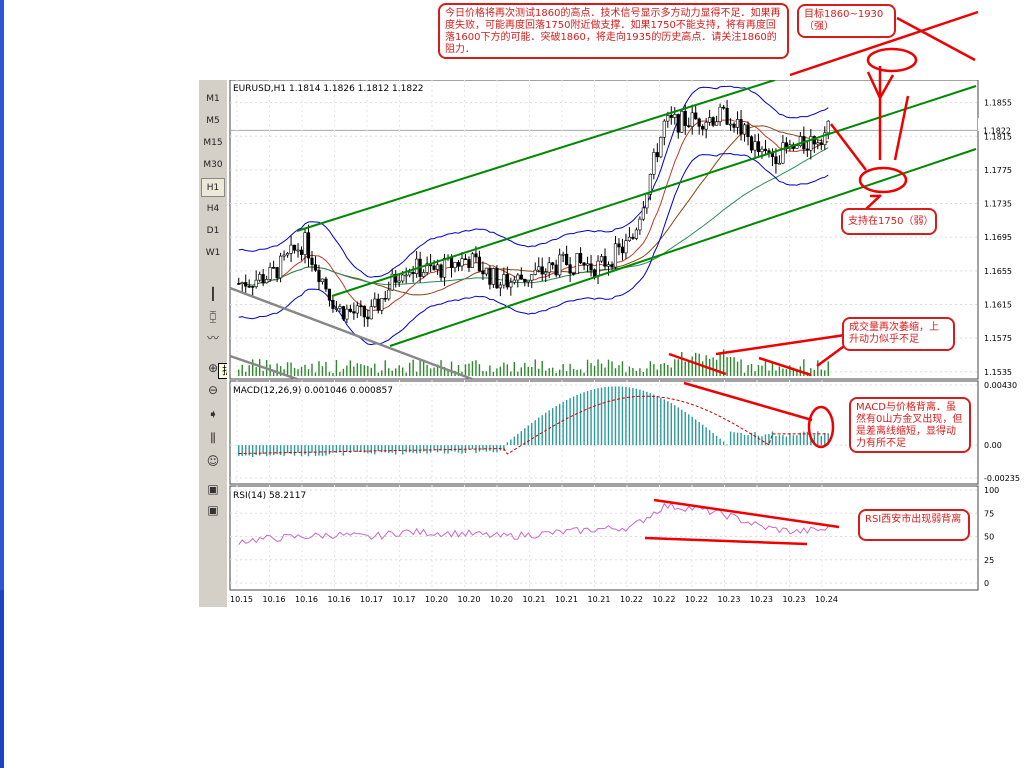  I want to click on annotation-volume: 成交量再次萎缩，上升动力似乎不足, so click(898, 334).